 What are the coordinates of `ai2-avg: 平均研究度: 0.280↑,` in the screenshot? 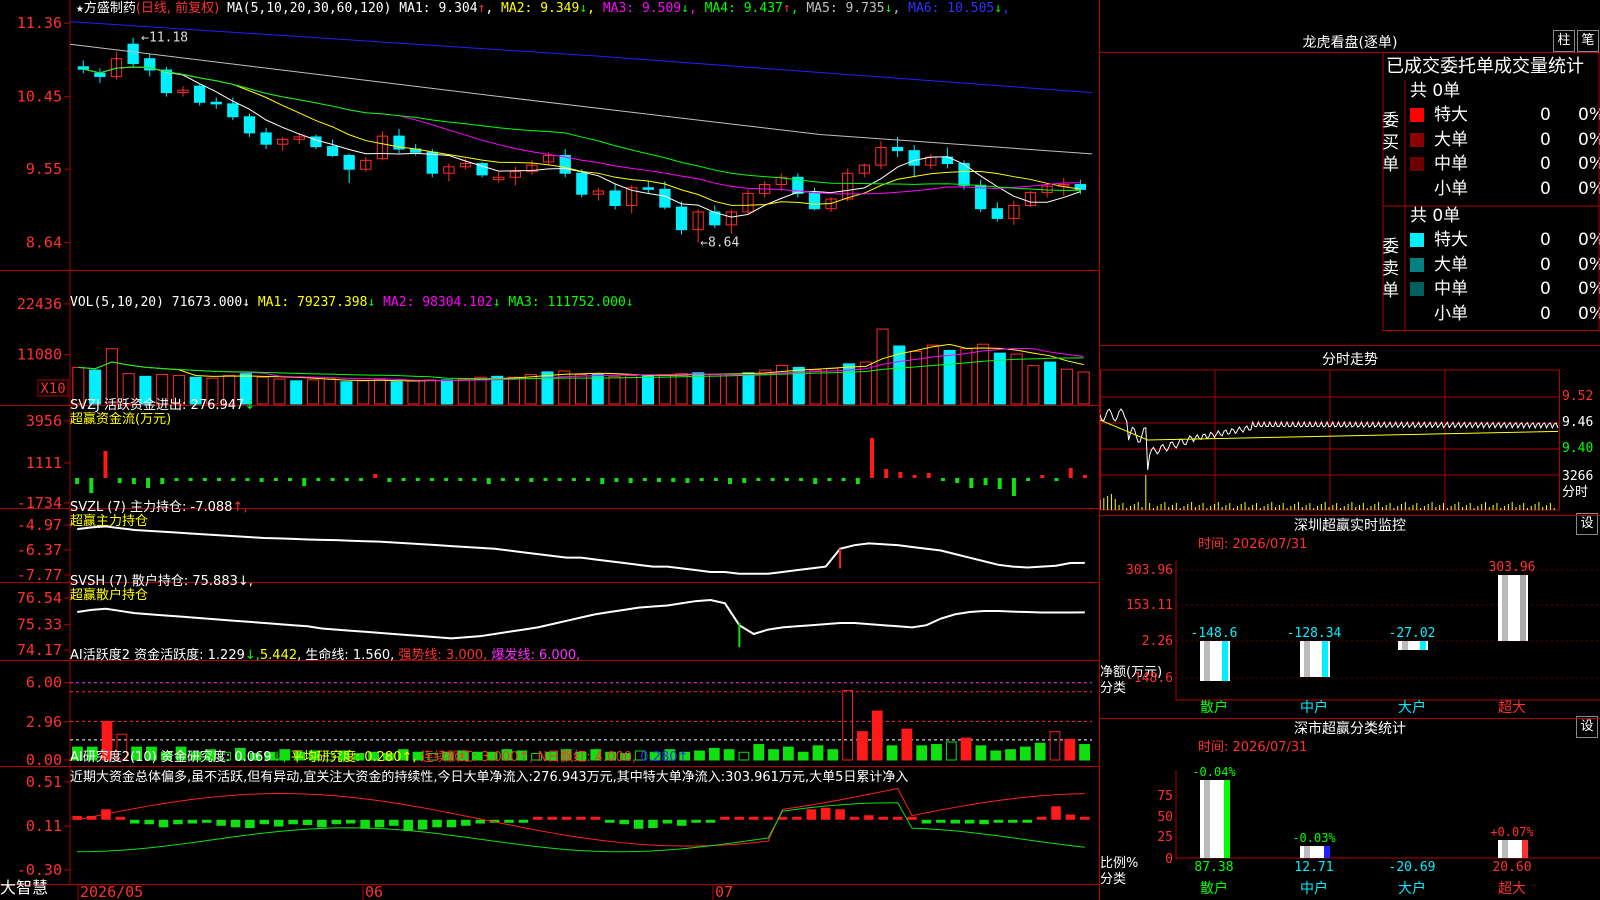 It's located at (353, 757).